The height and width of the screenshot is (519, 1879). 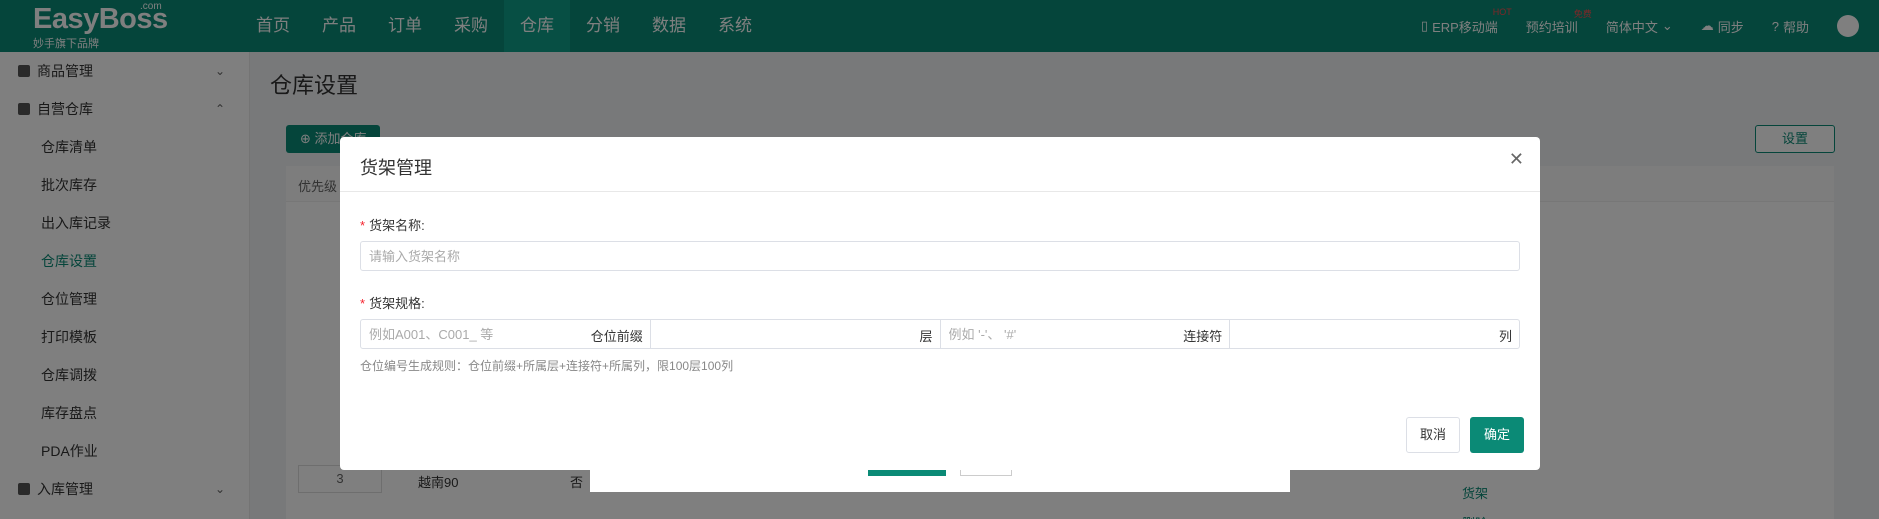 I want to click on close-icon: ✕, so click(x=1516, y=159).